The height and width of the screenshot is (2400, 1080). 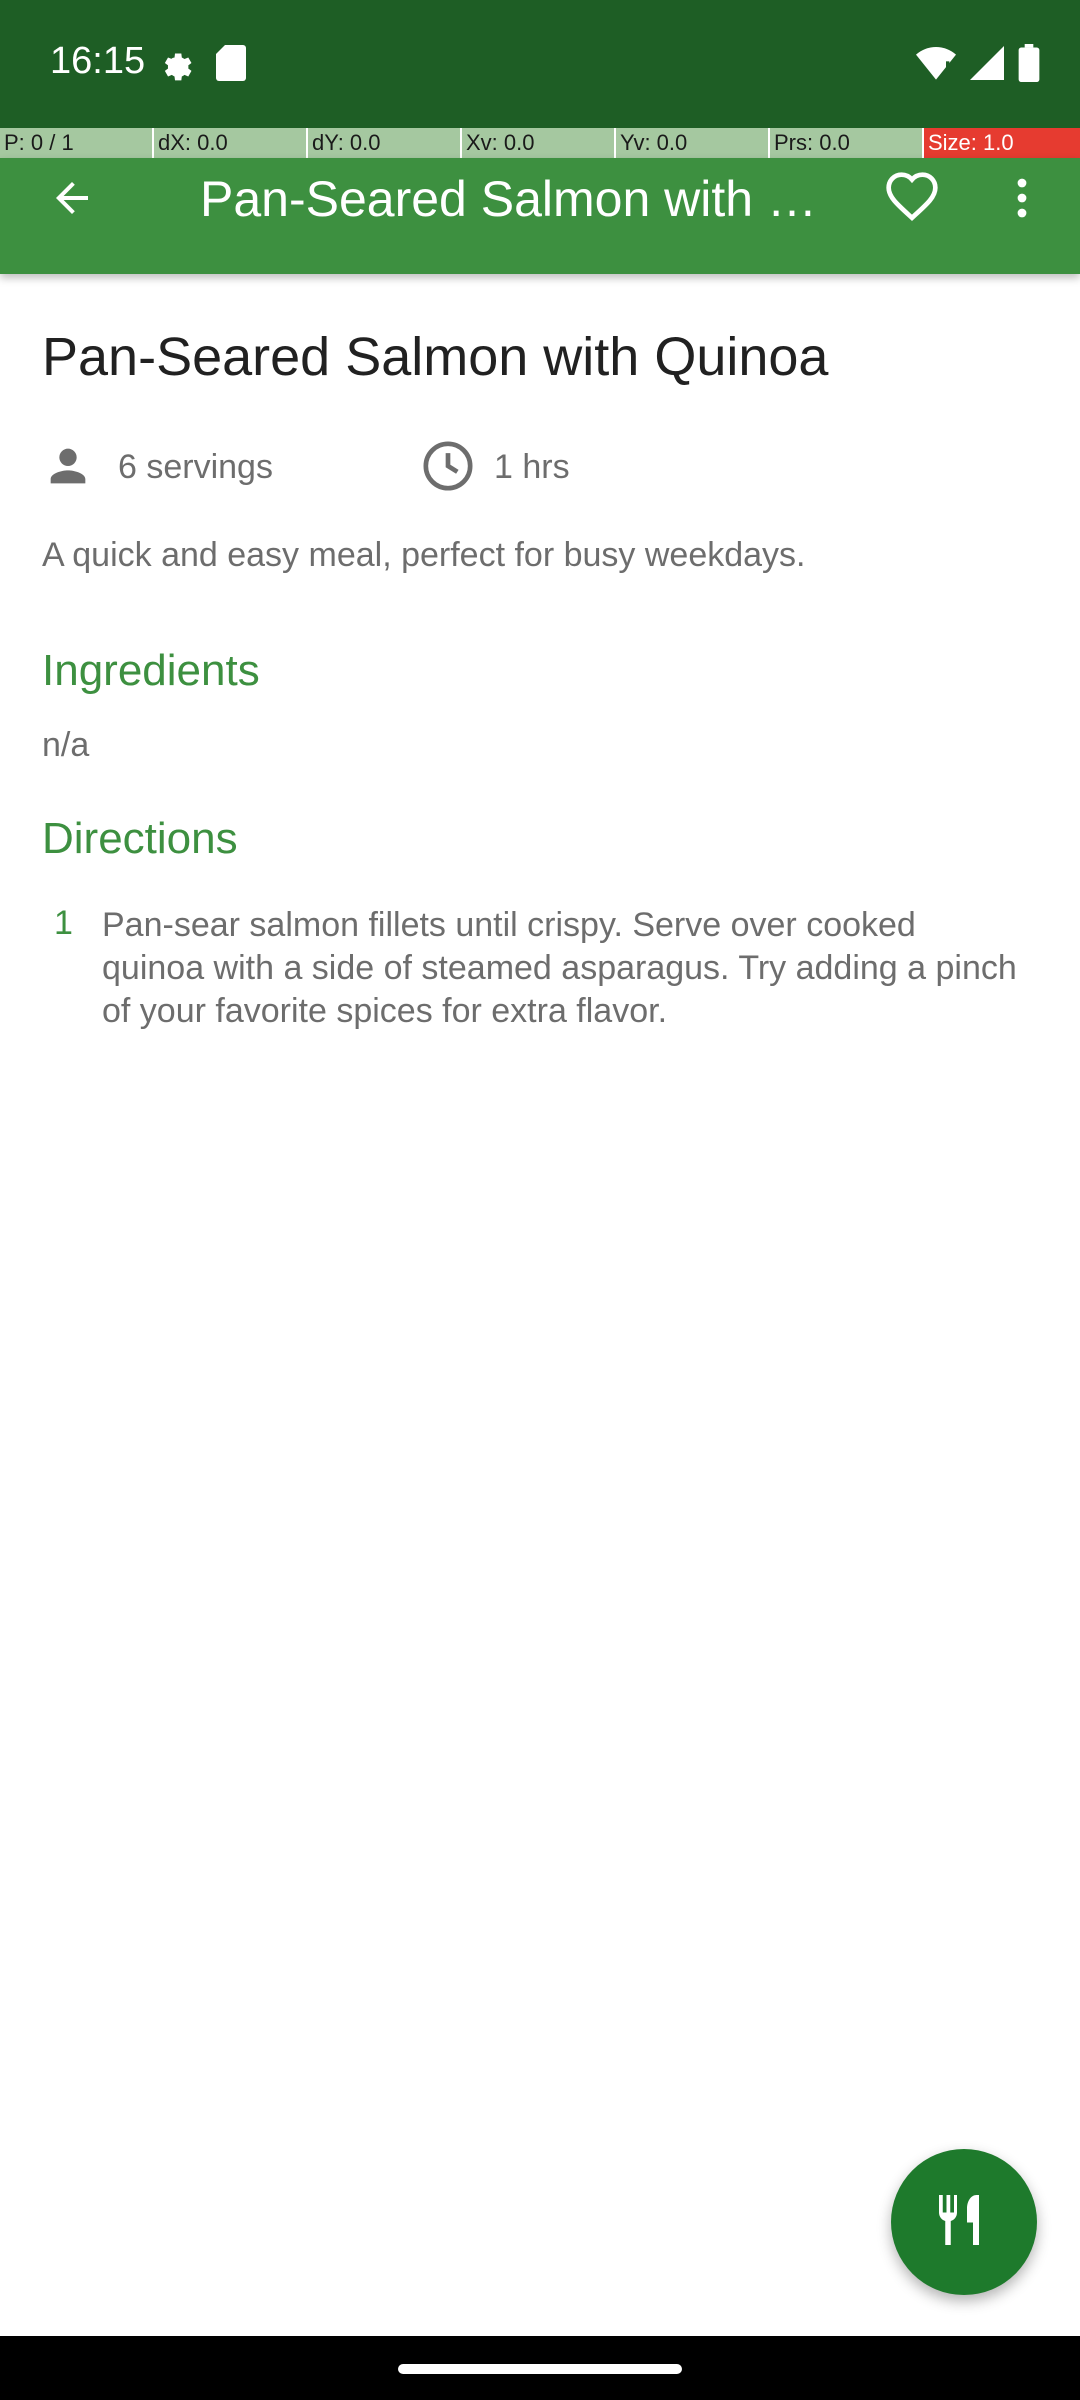 I want to click on more-options-button, so click(x=1022, y=200).